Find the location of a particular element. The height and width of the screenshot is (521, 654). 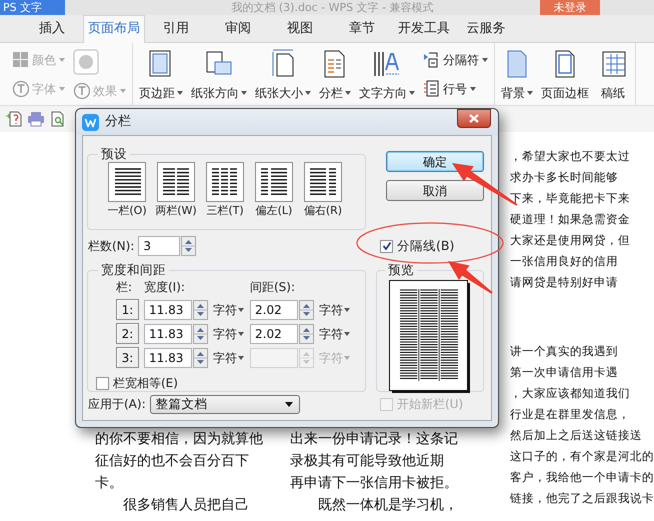

text-line: ，大家应该都知道我们 is located at coordinates (570, 393).